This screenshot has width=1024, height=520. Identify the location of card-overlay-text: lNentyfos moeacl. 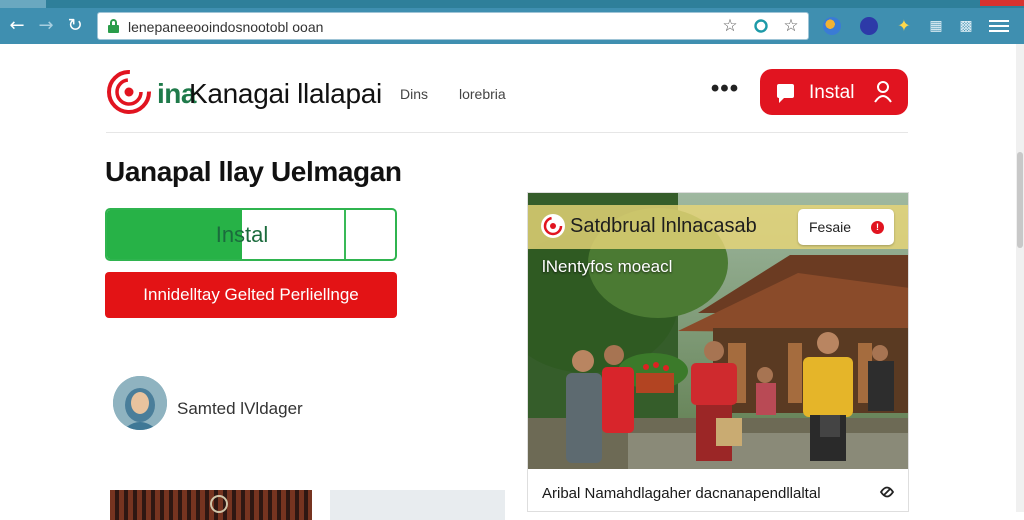
(607, 266).